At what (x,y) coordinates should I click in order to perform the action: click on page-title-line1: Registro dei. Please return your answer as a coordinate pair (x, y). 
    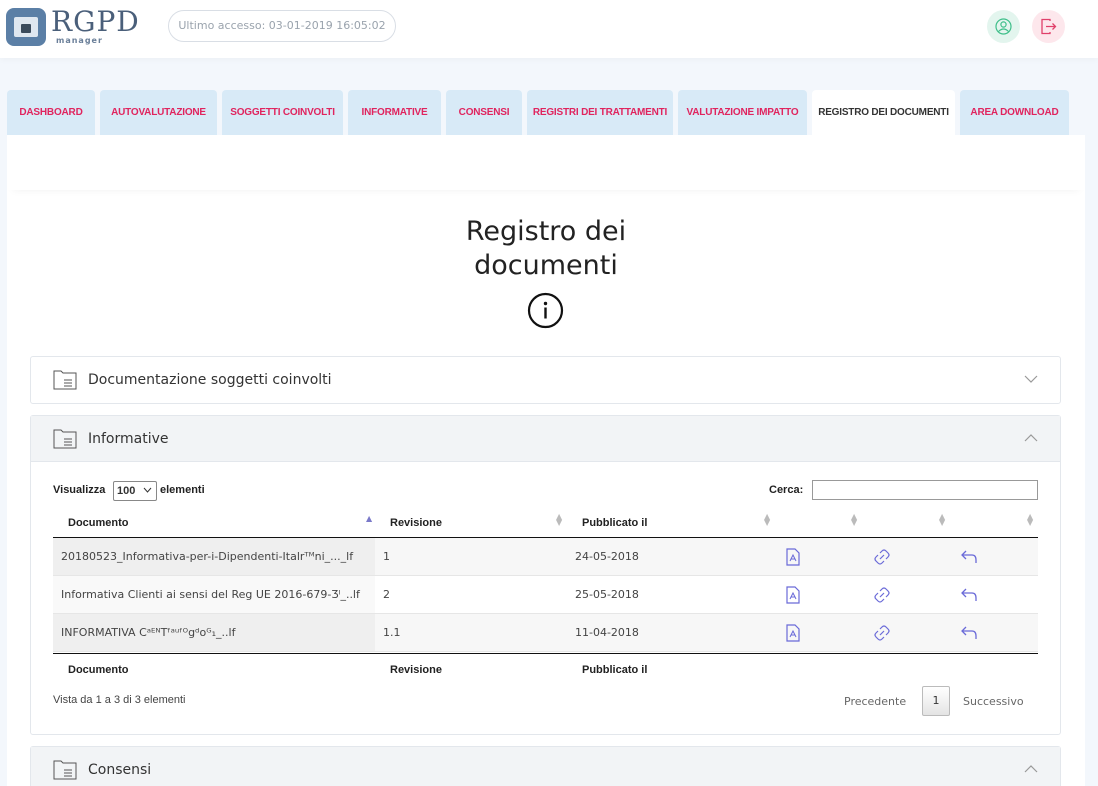
    Looking at the image, I should click on (546, 231).